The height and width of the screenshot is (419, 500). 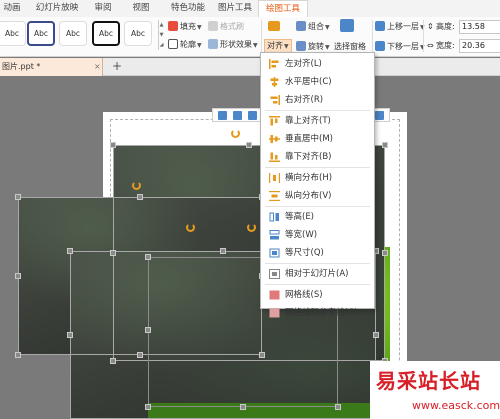 What do you see at coordinates (235, 8) in the screenshot?
I see `tab-picture-tools: 图片工具` at bounding box center [235, 8].